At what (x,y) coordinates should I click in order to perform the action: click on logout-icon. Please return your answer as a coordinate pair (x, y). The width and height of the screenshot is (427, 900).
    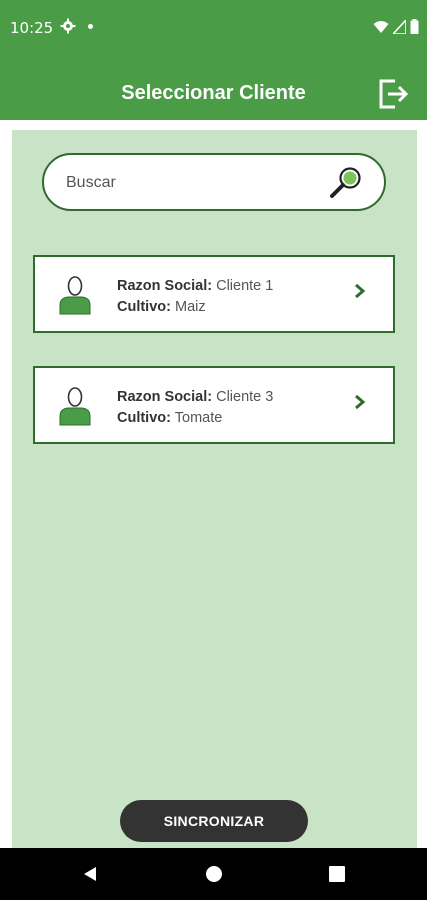
    Looking at the image, I should click on (394, 94).